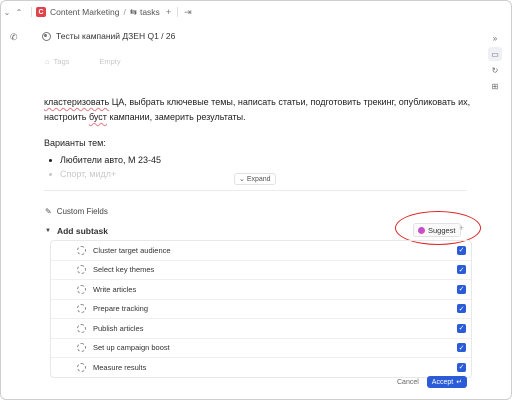 This screenshot has width=512, height=400. I want to click on tags-row: ⌂ Tags Empty, so click(83, 61).